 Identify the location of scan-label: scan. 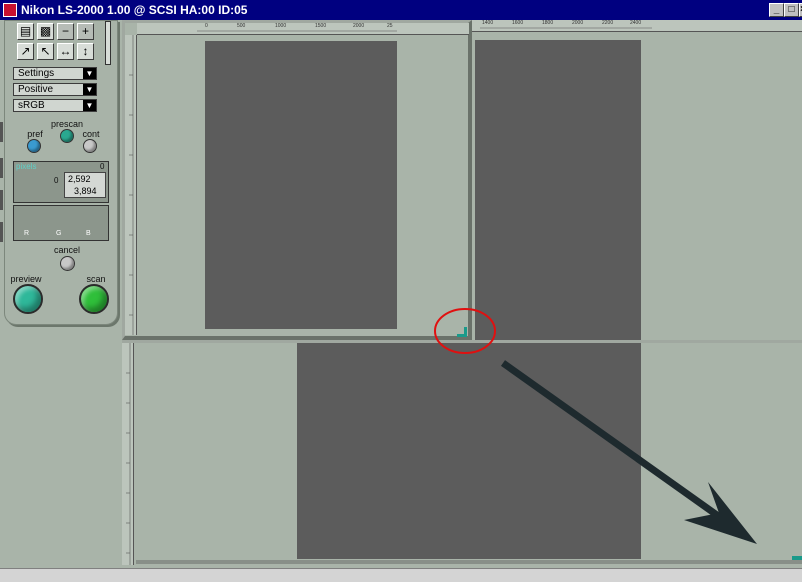
(96, 279).